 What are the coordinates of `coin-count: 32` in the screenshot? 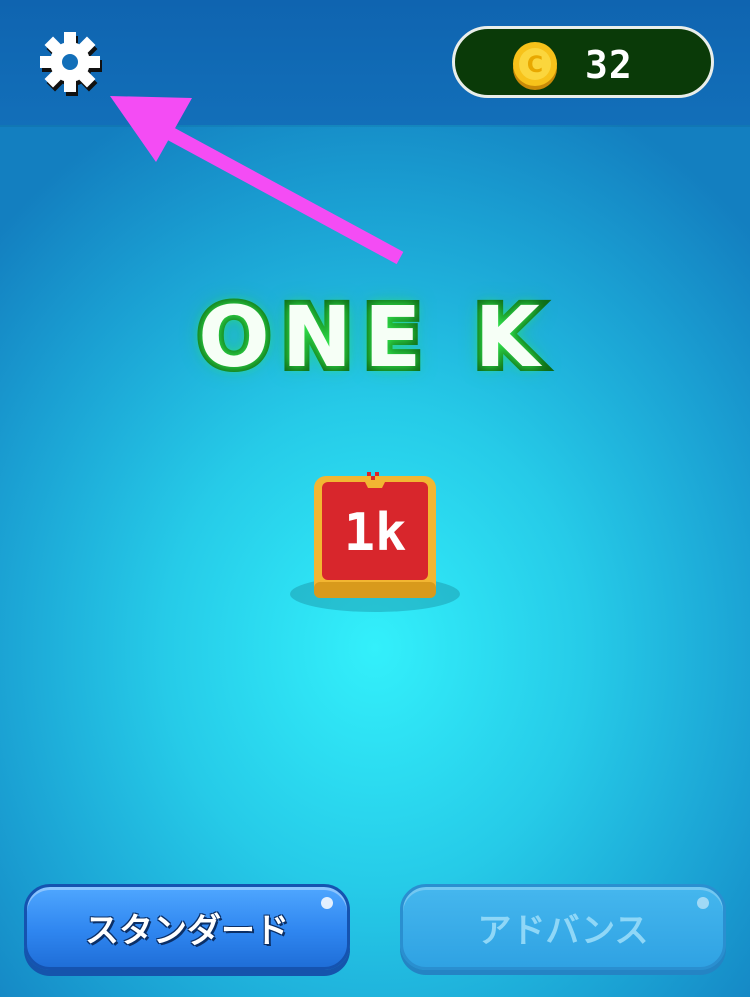 It's located at (609, 65).